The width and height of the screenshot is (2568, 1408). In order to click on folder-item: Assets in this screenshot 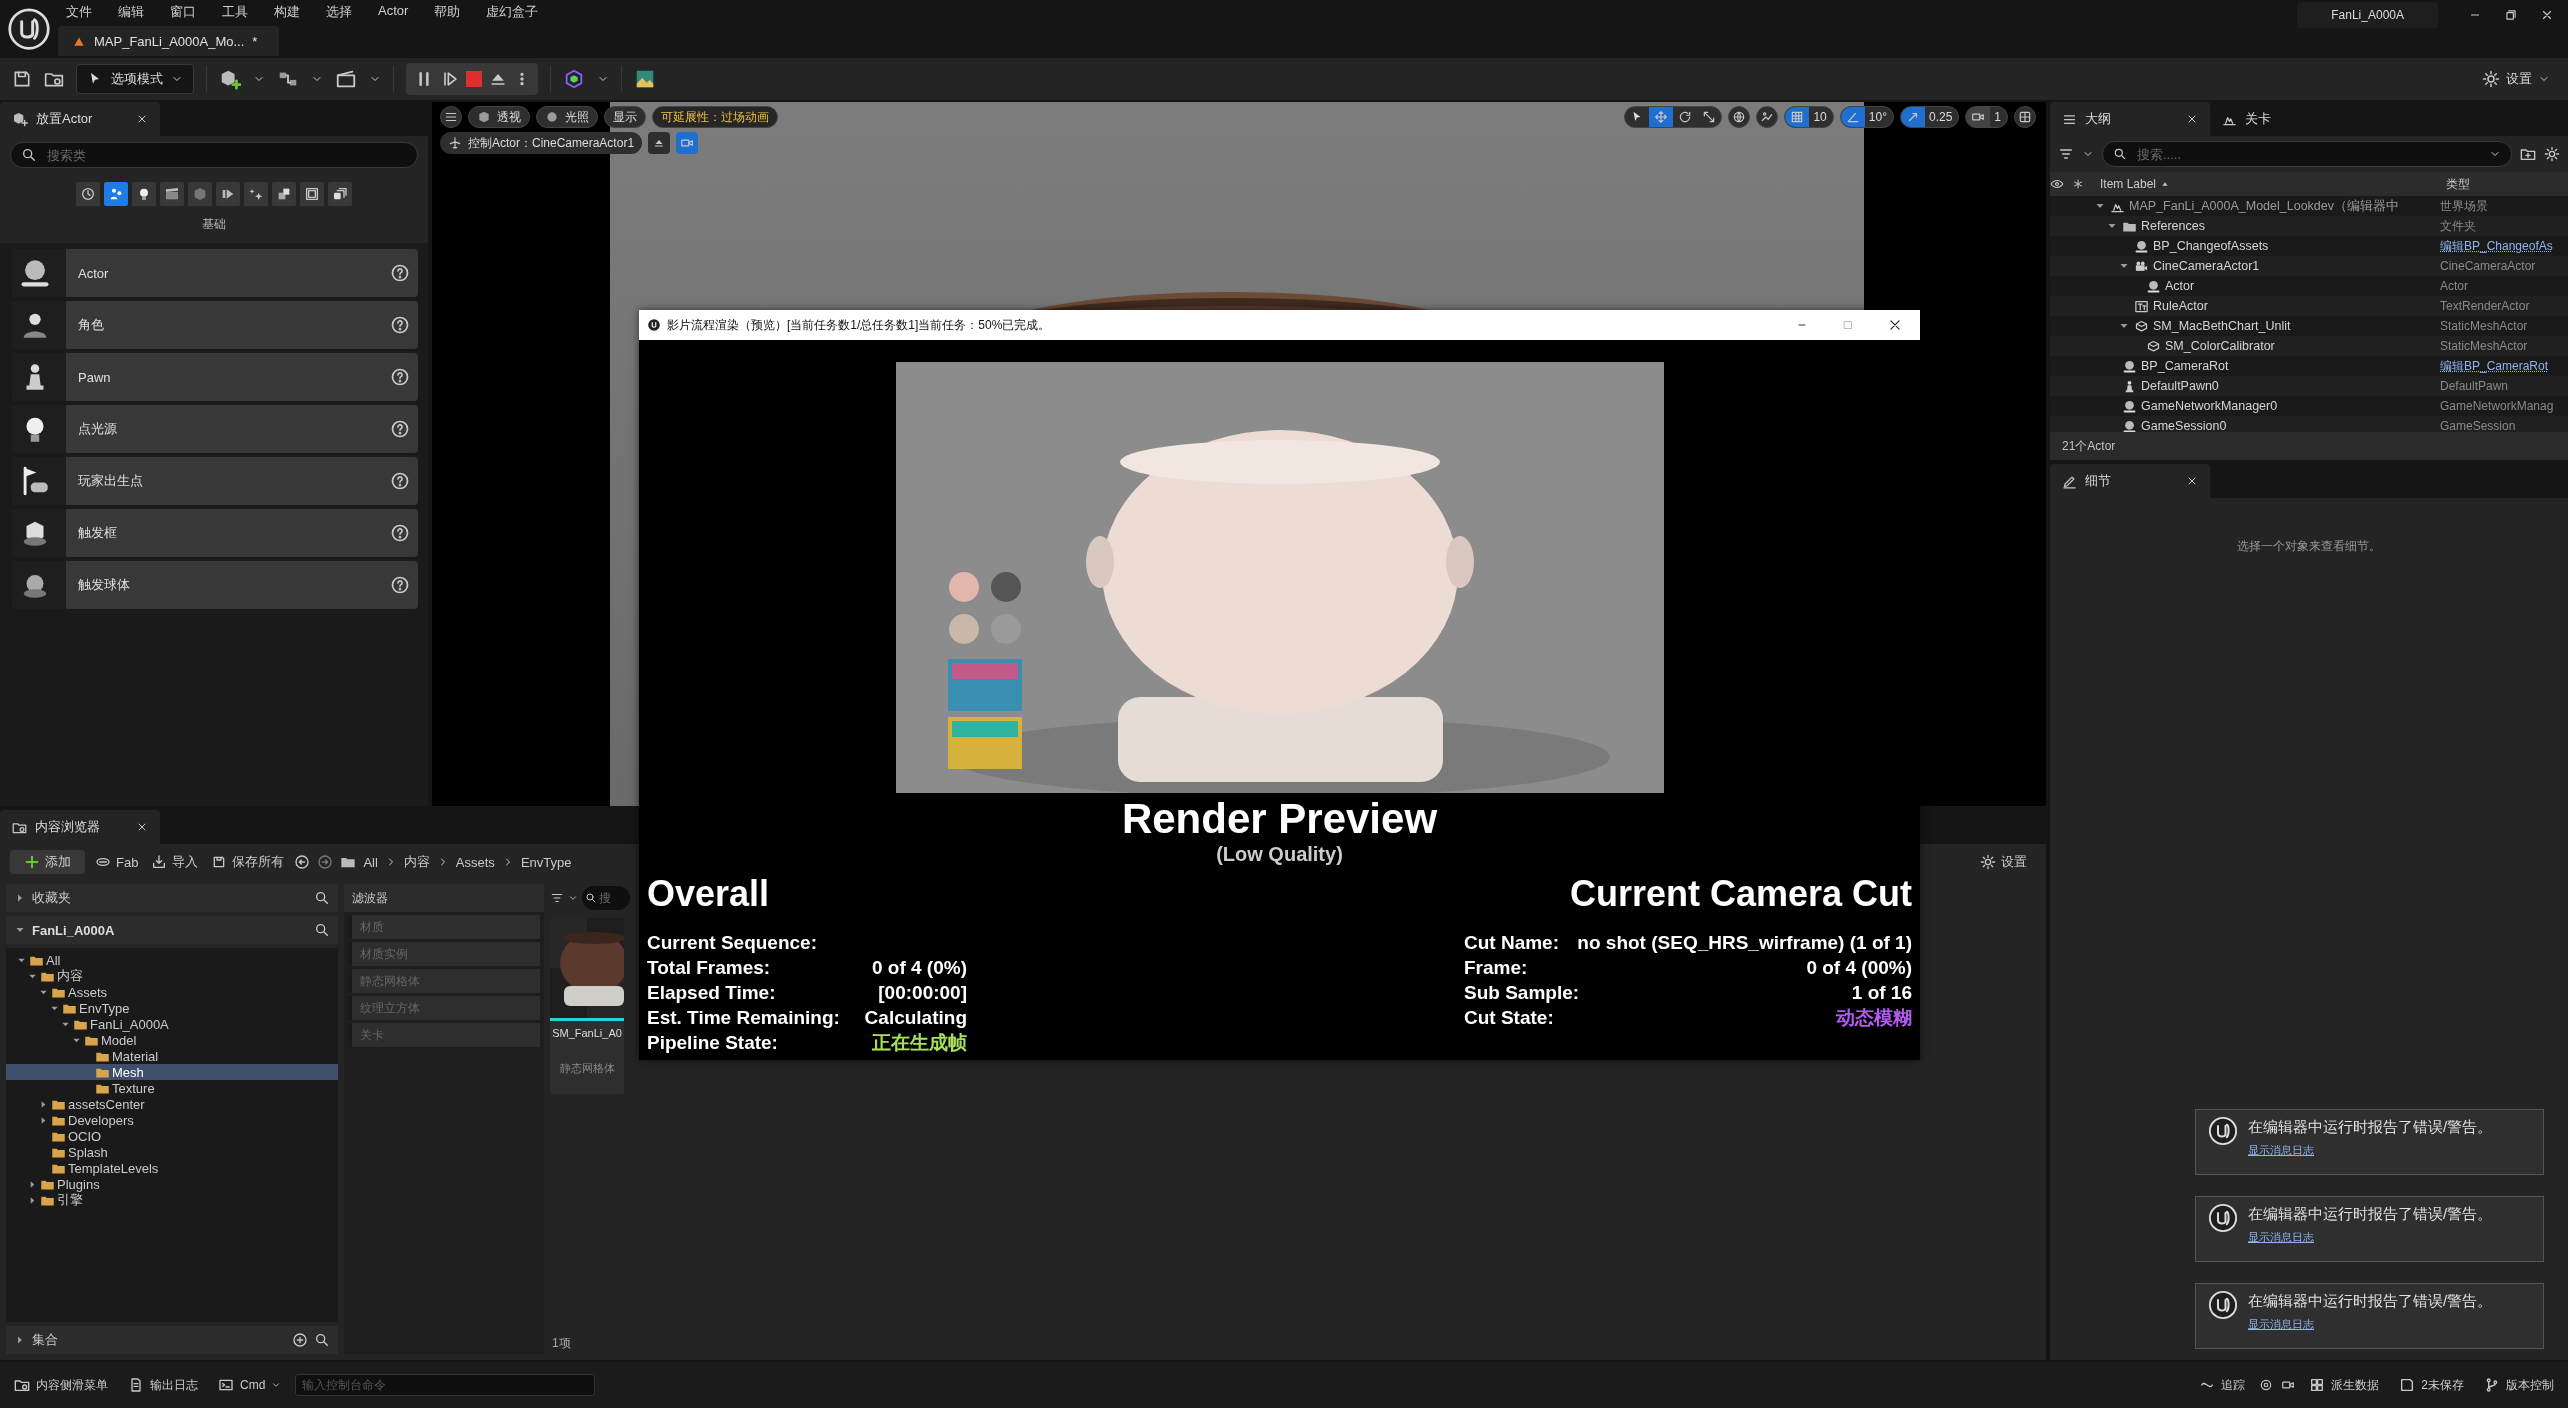, I will do `click(172, 992)`.